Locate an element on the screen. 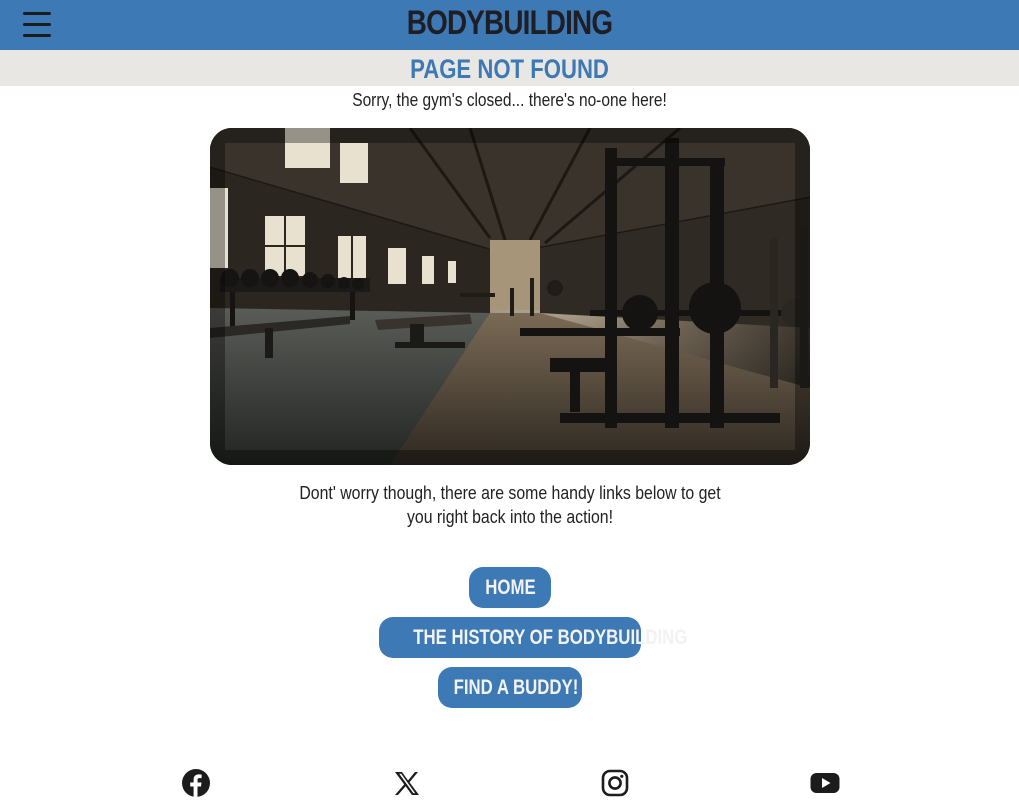  top-navbar: BODYBUILDING is located at coordinates (509, 25).